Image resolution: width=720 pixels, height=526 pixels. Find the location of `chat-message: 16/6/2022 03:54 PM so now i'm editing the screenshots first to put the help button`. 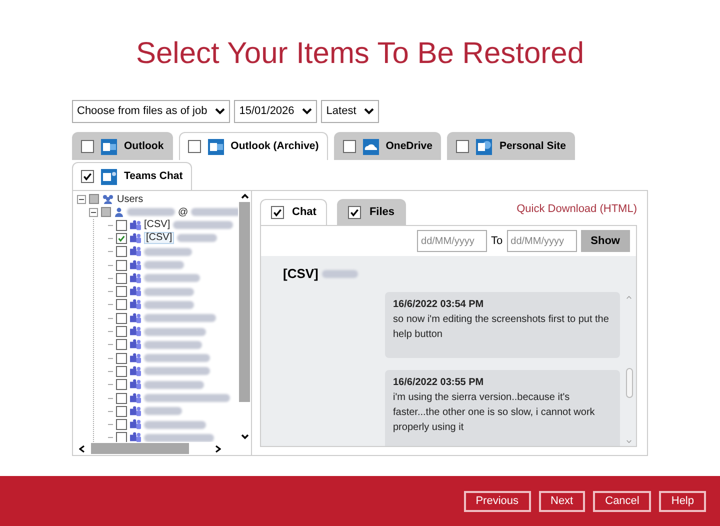

chat-message: 16/6/2022 03:54 PM so now i'm editing the screenshots first to put the help button is located at coordinates (502, 325).